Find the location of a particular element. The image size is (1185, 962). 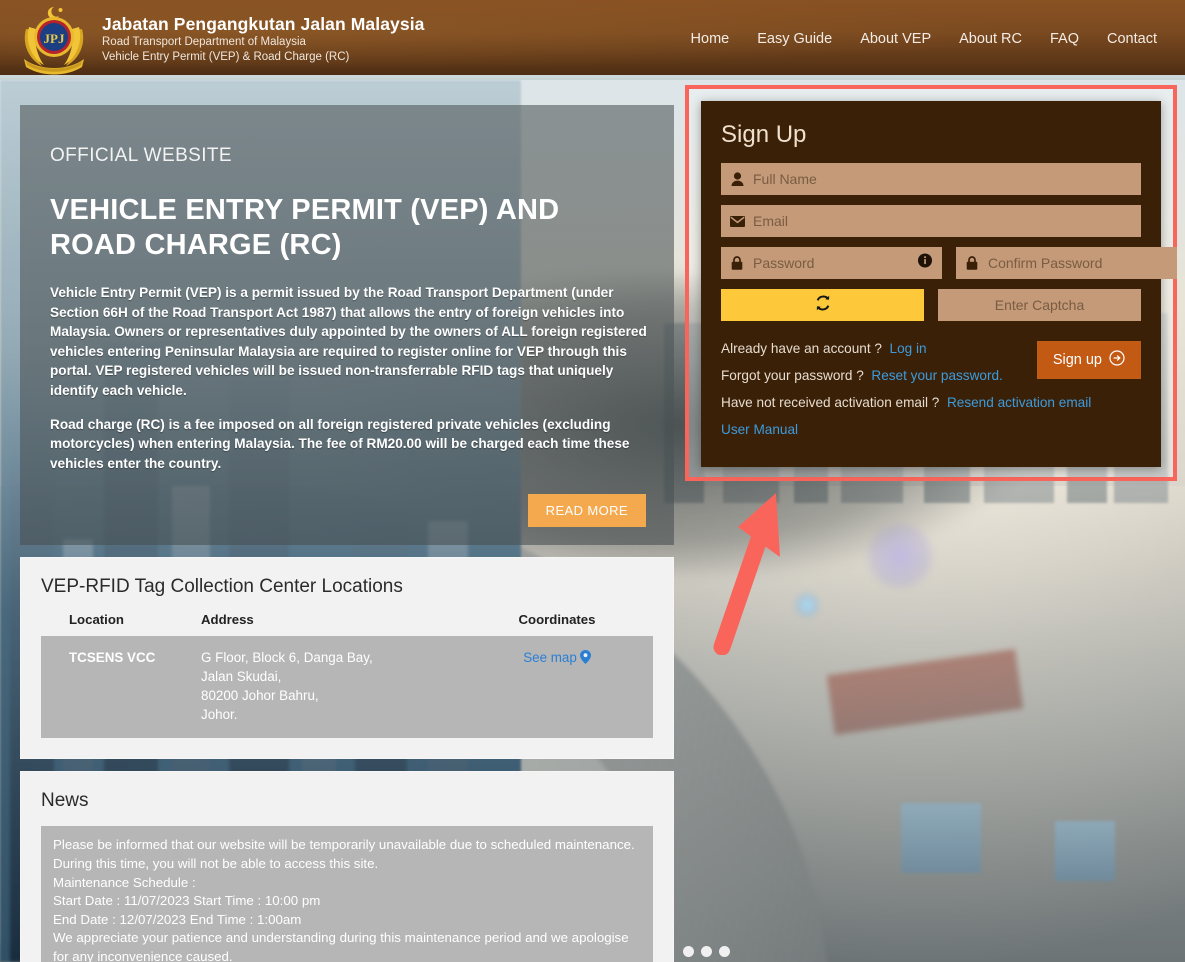

collection-centers-title: VEP-RFID Tag Collection Center Locations is located at coordinates (222, 587).